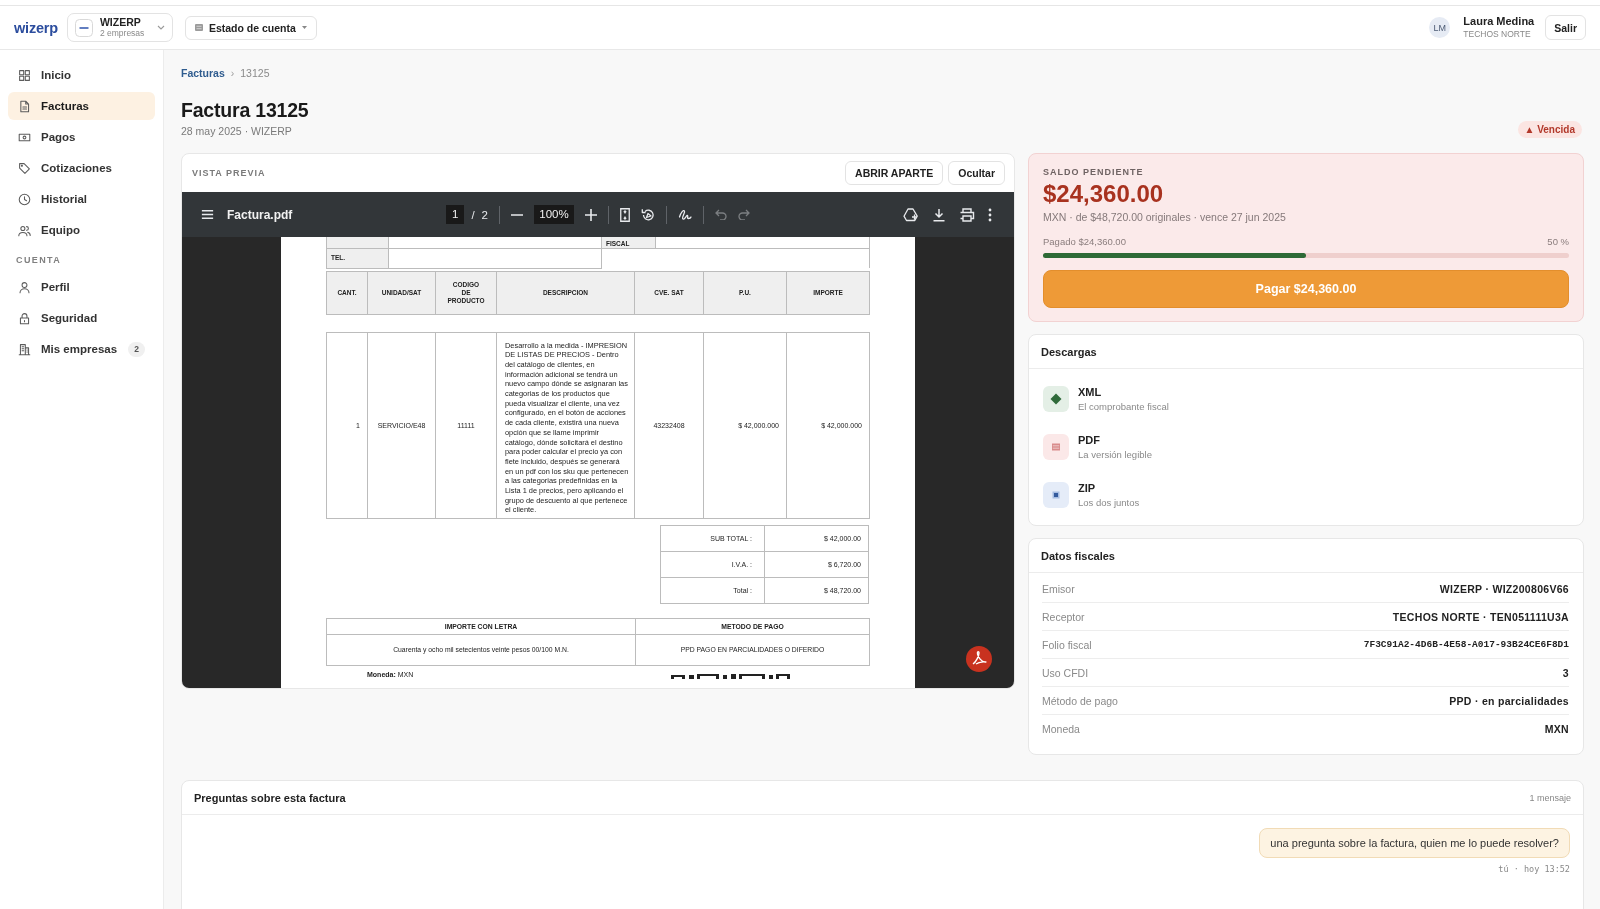 The width and height of the screenshot is (1600, 909). Describe the element at coordinates (1440, 27) in the screenshot. I see `avatar: LM` at that location.